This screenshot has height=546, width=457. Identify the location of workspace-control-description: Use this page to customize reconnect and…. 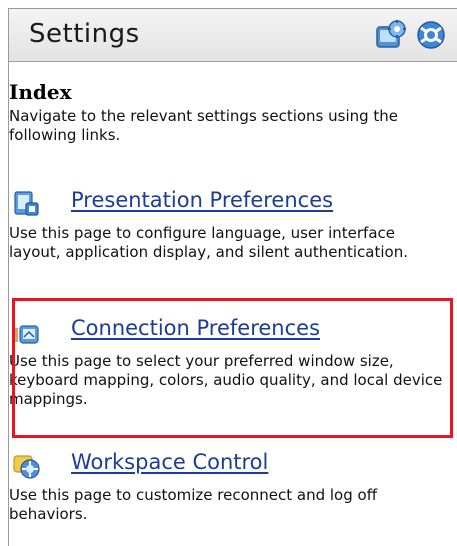
(193, 504).